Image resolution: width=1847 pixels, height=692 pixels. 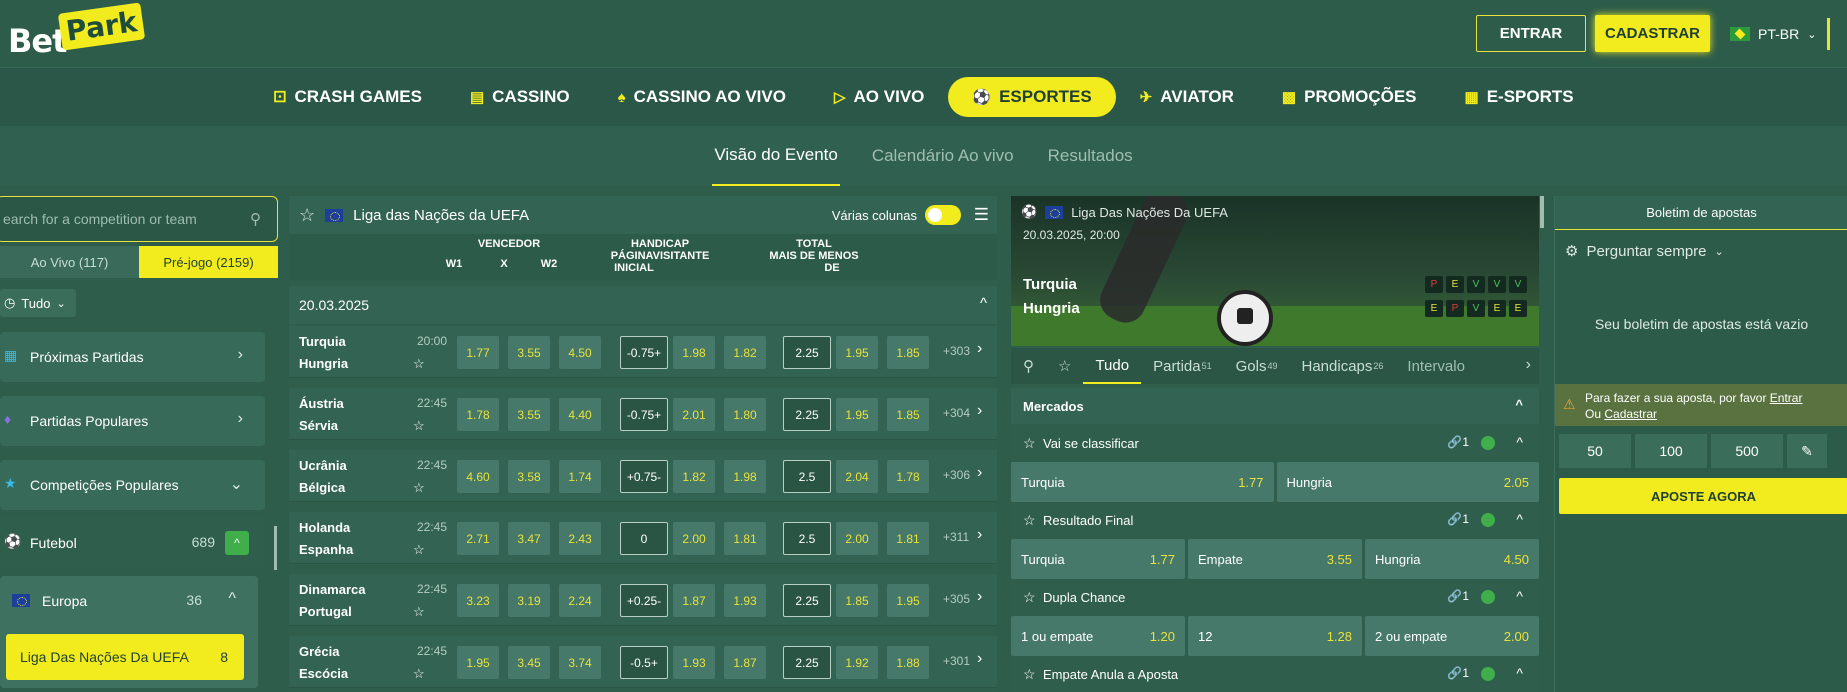 What do you see at coordinates (1436, 366) in the screenshot?
I see `tab-intervalo: Intervalo` at bounding box center [1436, 366].